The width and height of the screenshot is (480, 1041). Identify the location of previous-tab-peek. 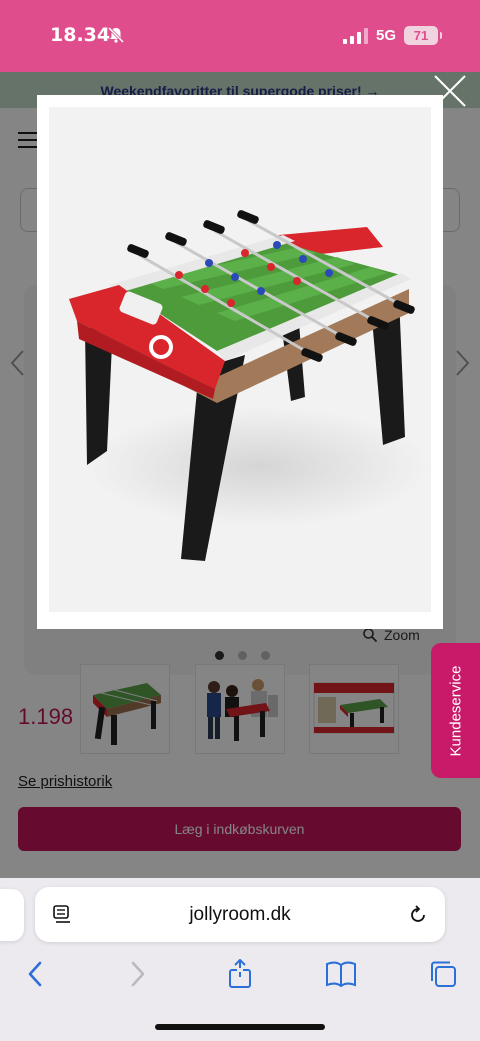
(12, 915).